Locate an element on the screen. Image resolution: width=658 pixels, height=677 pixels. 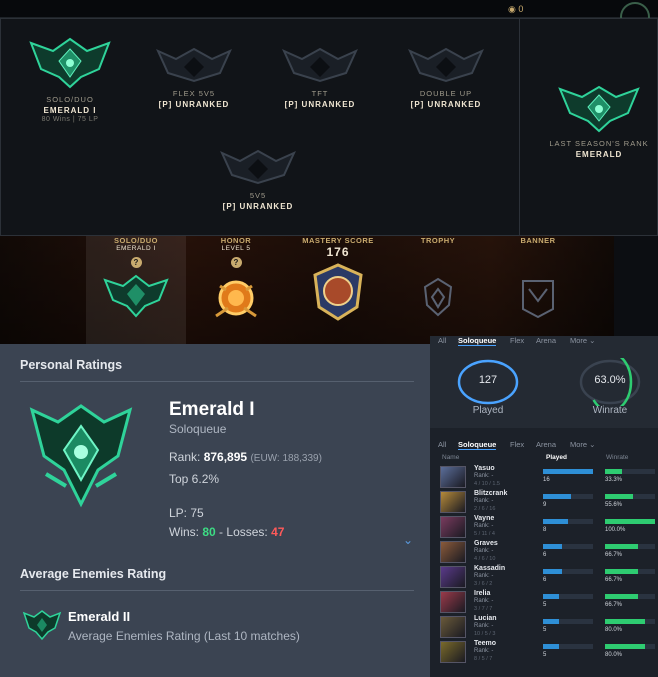
unranked-crest-icon is located at coordinates (320, 65).